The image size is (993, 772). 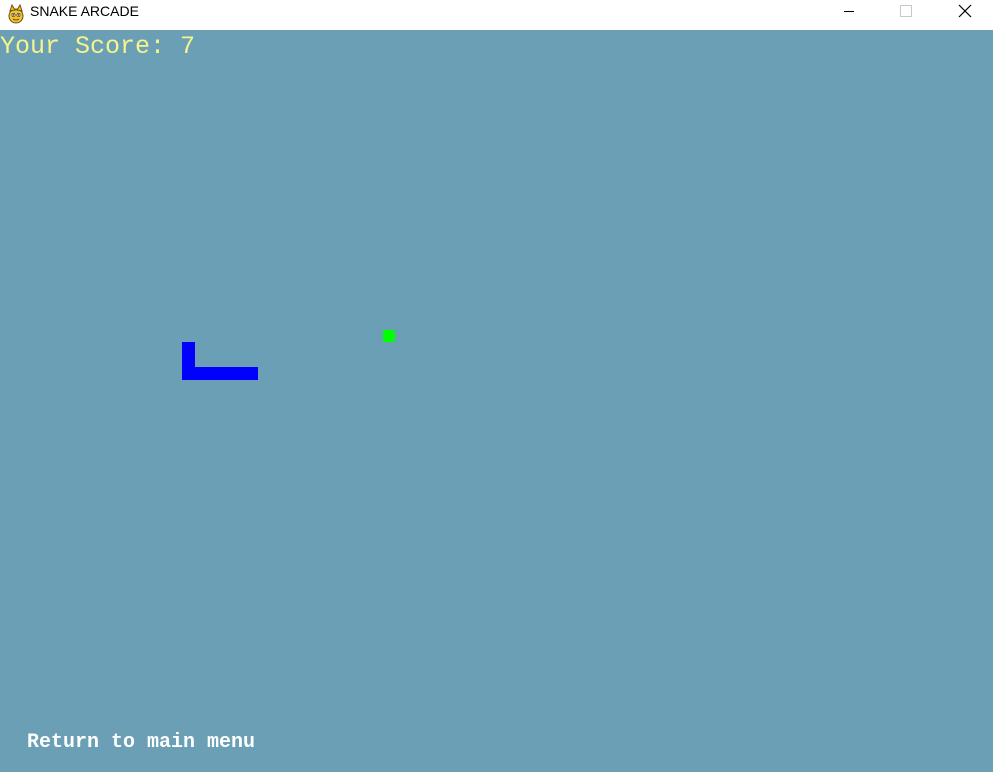 What do you see at coordinates (220, 373) in the screenshot?
I see `snake-body-segment` at bounding box center [220, 373].